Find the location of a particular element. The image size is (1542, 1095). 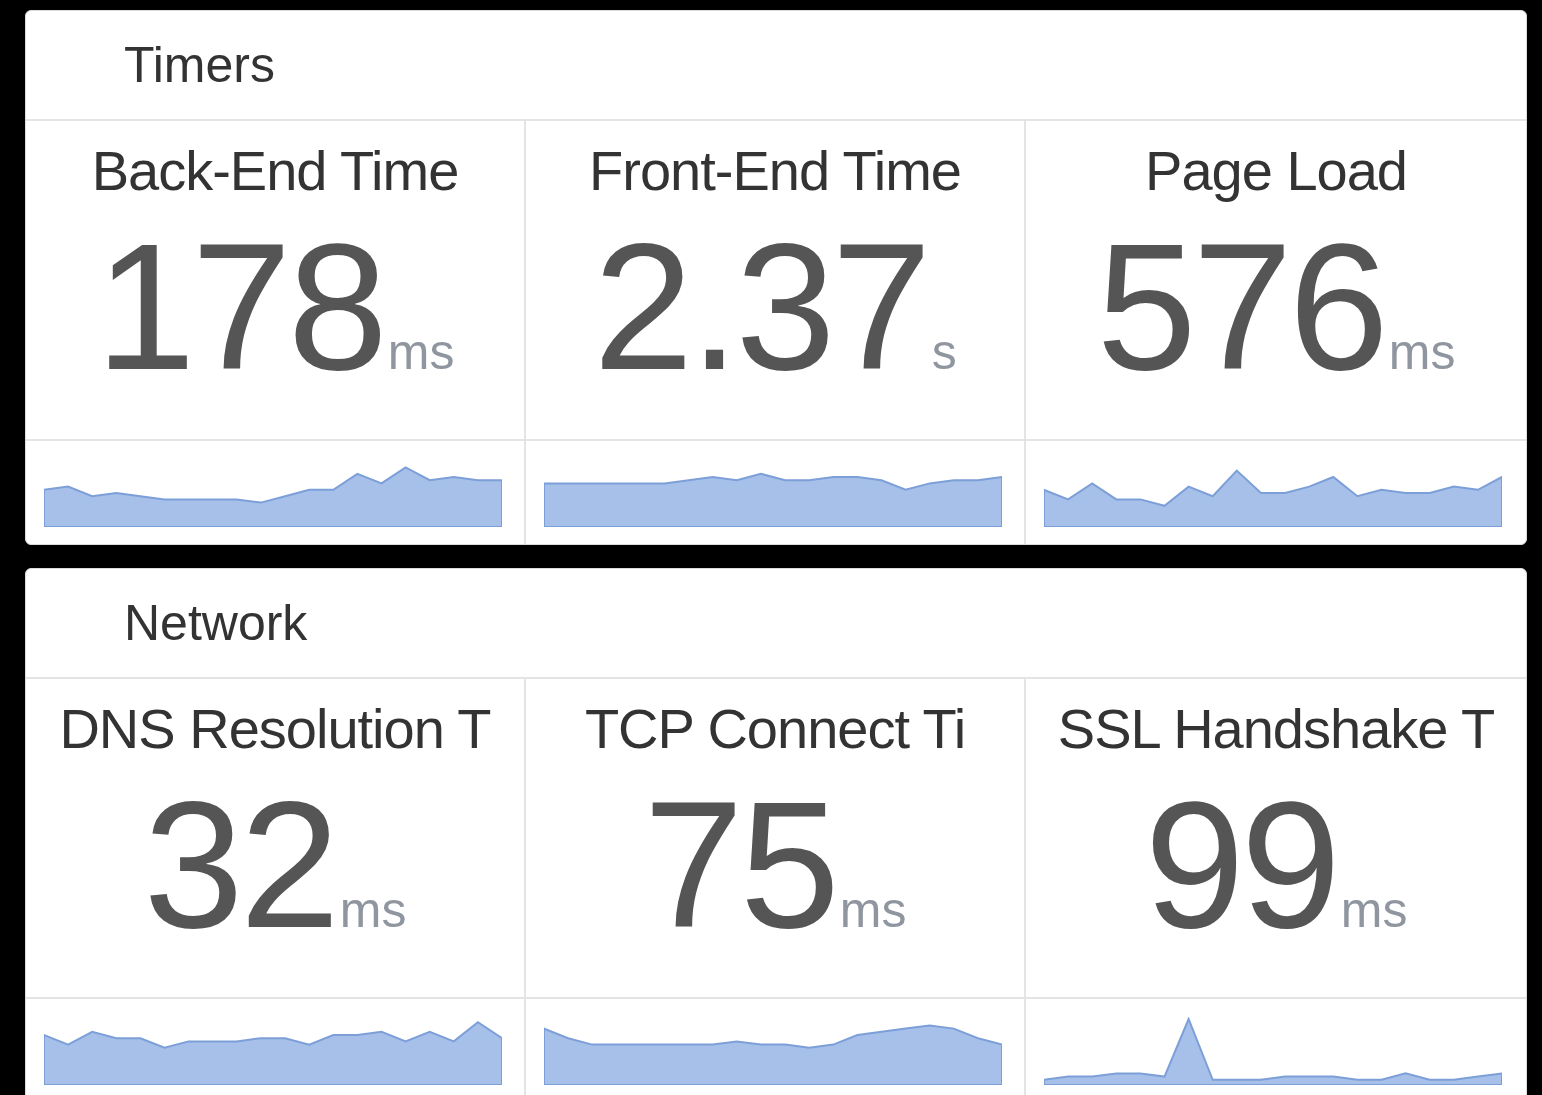

section-title: Timers is located at coordinates (199, 65).